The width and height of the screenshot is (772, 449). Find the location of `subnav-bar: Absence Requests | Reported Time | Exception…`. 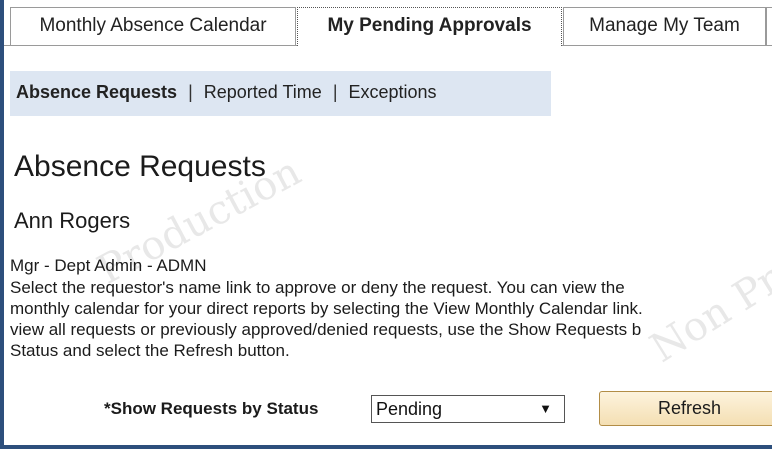

subnav-bar: Absence Requests | Reported Time | Exception… is located at coordinates (280, 93).